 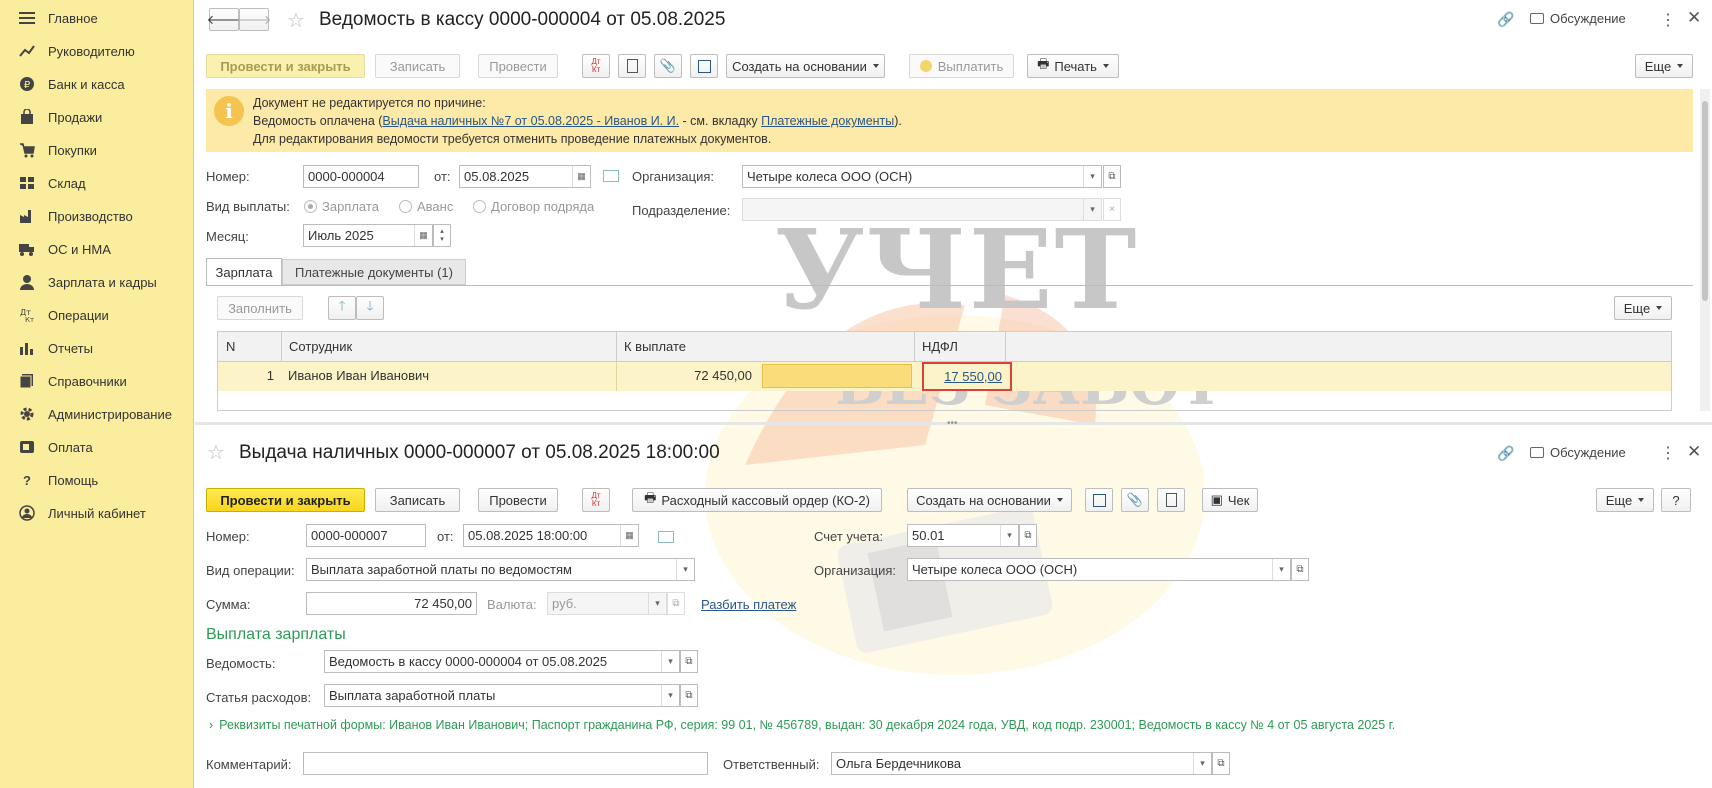 I want to click on cell-amount-edit, so click(x=837, y=376).